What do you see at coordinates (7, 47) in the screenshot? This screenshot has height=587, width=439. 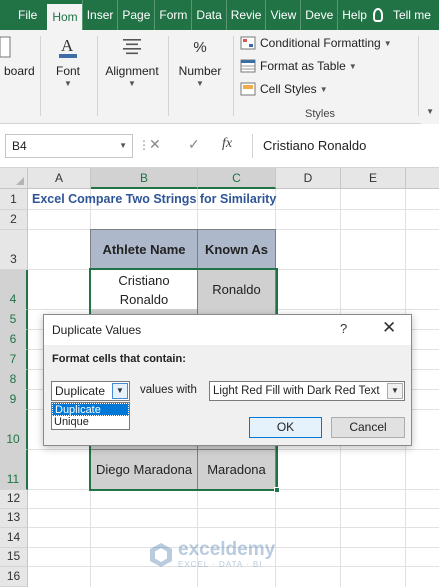 I see `clipboard-icon` at bounding box center [7, 47].